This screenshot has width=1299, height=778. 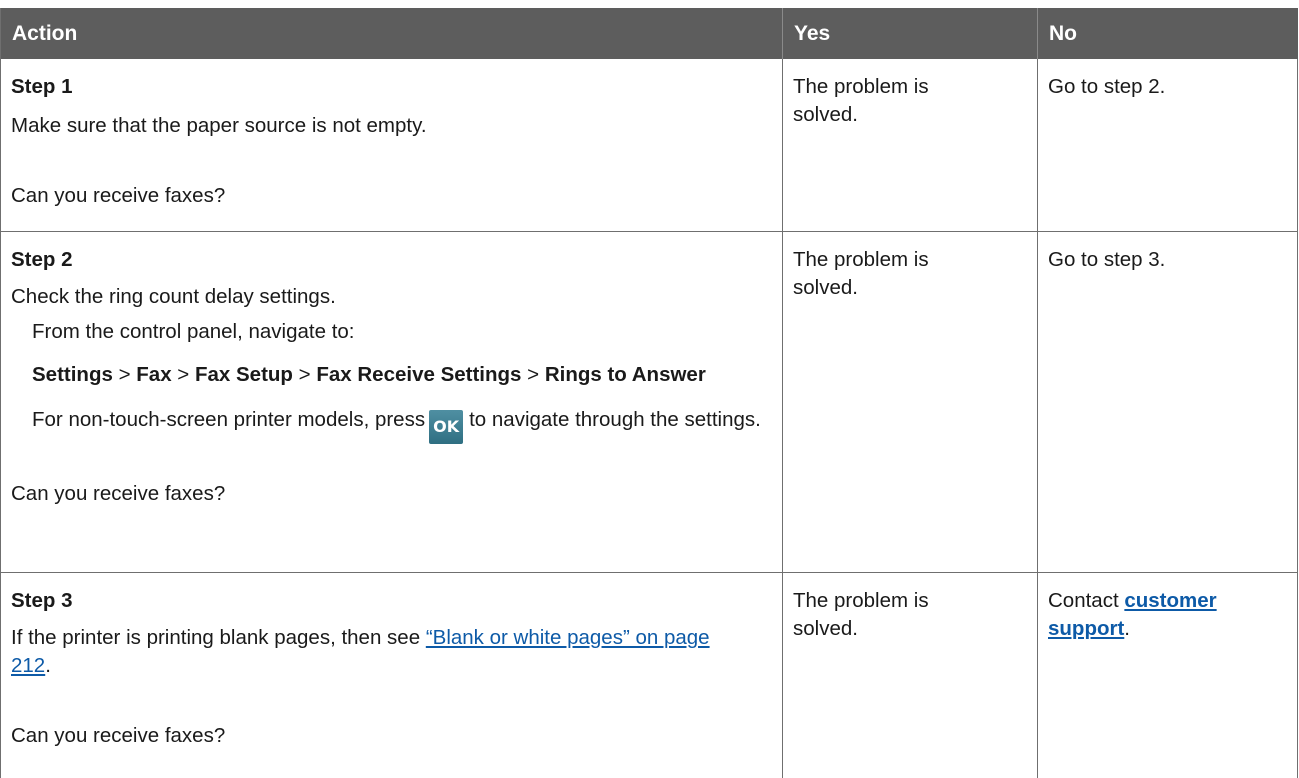 What do you see at coordinates (118, 735) in the screenshot?
I see `step3-question: Can you receive faxes?` at bounding box center [118, 735].